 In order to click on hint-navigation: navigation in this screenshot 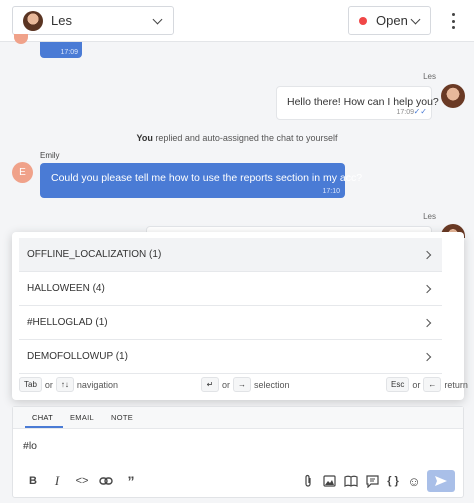, I will do `click(97, 384)`.